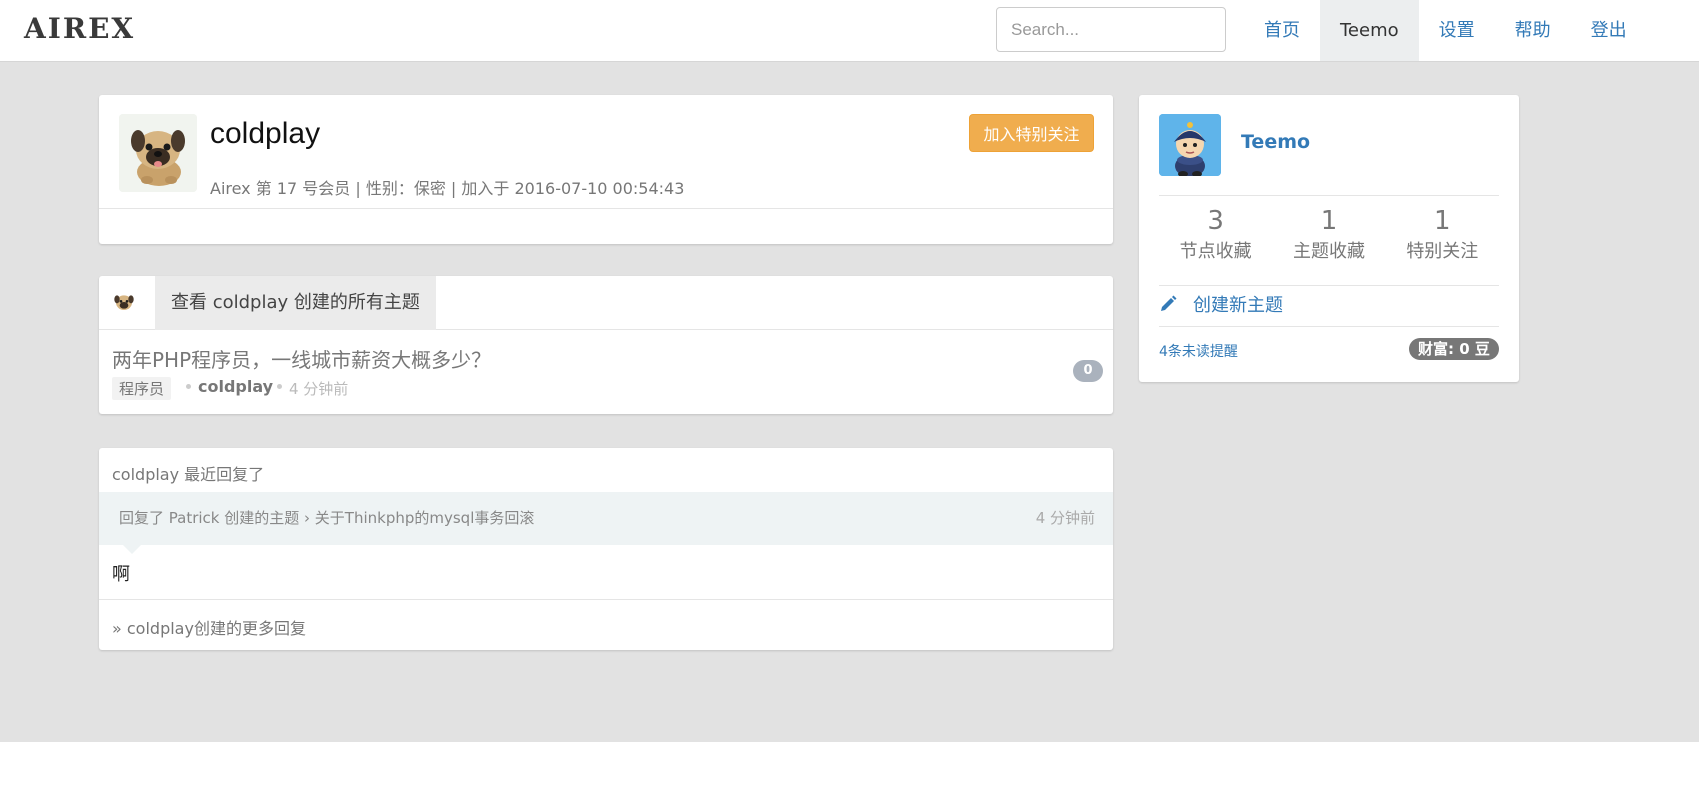  I want to click on stat-label: 主题收藏, so click(1328, 251).